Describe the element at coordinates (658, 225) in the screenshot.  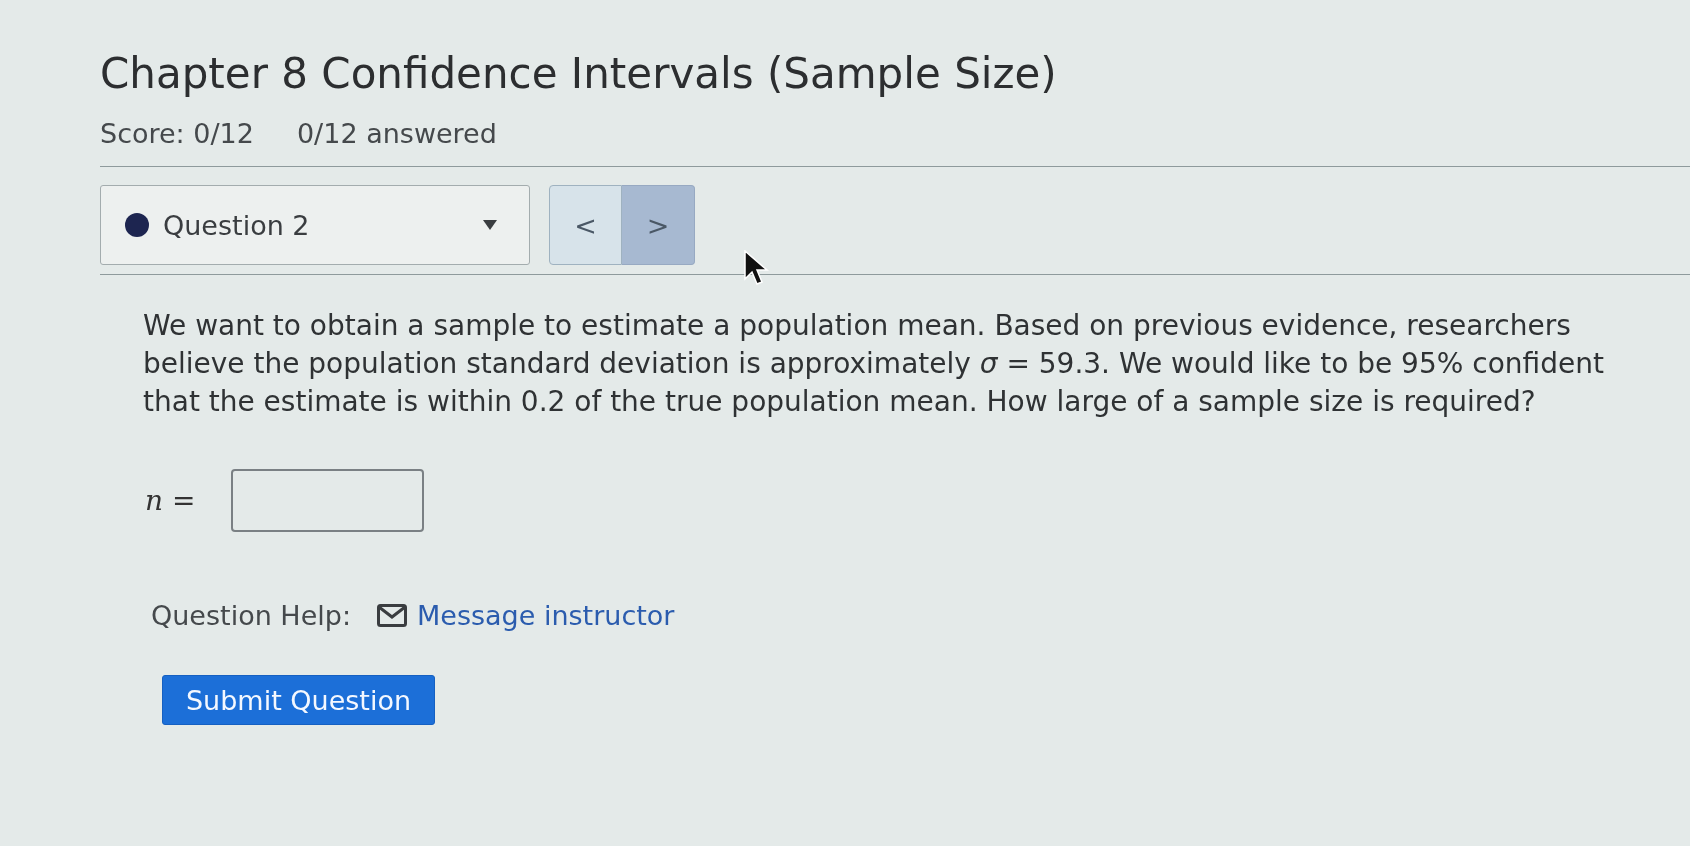
I see `next-button: >` at that location.